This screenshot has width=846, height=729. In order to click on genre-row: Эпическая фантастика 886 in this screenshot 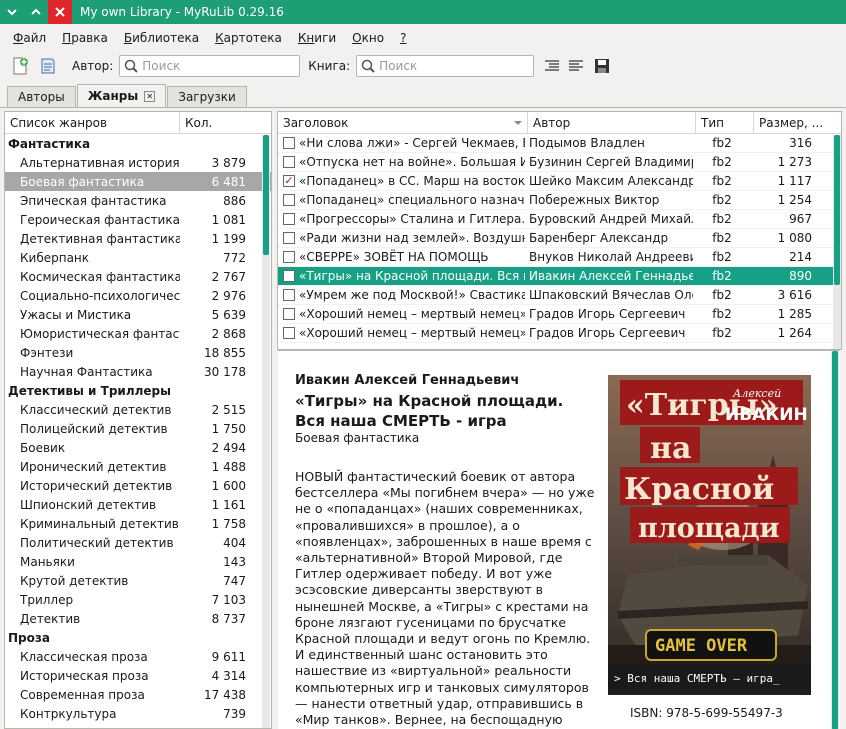, I will do `click(138, 200)`.